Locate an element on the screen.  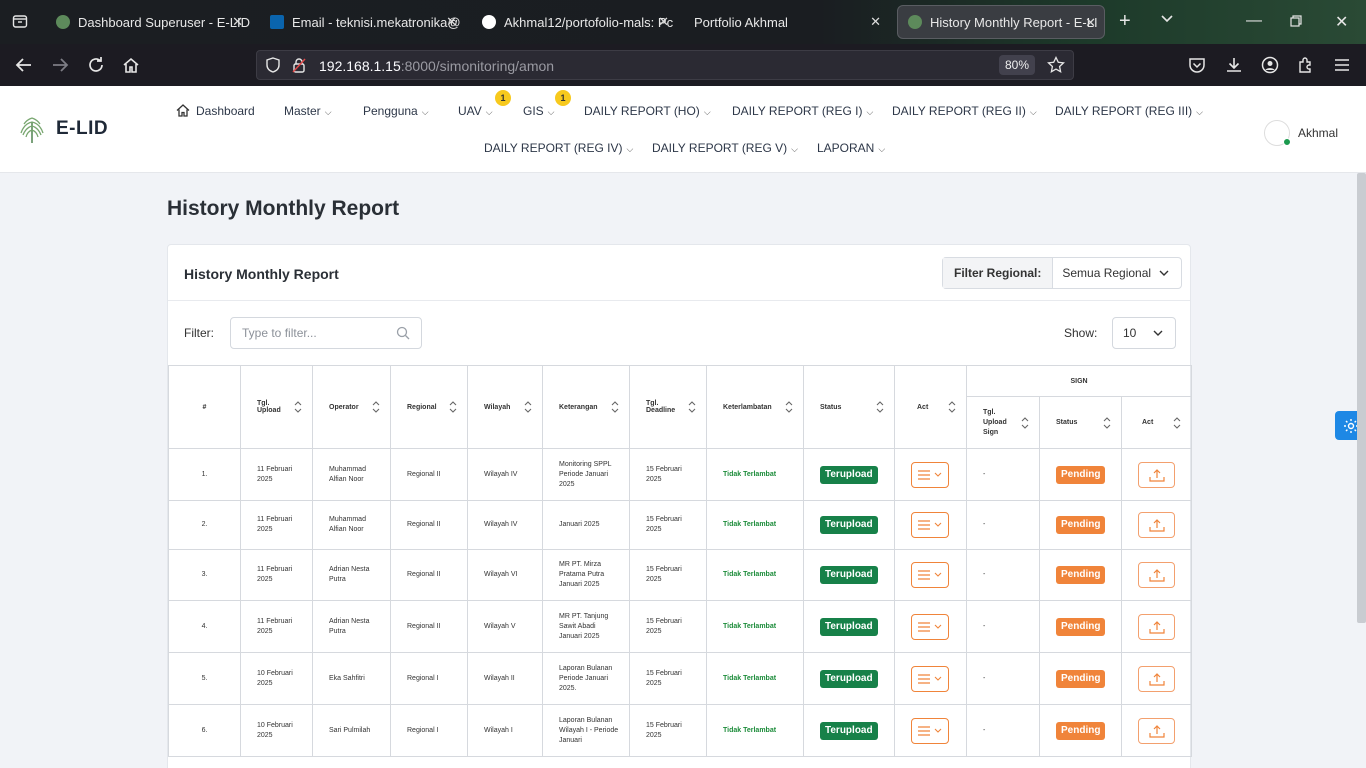
th-sign-act: Act is located at coordinates (1156, 422).